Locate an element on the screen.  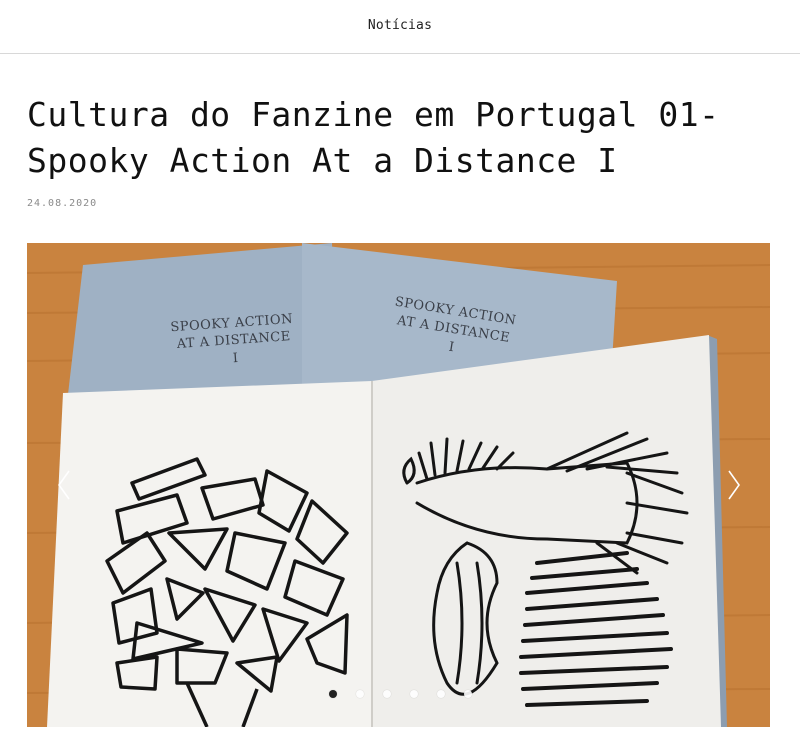
nav-link-noticias: Notícias is located at coordinates (400, 25).